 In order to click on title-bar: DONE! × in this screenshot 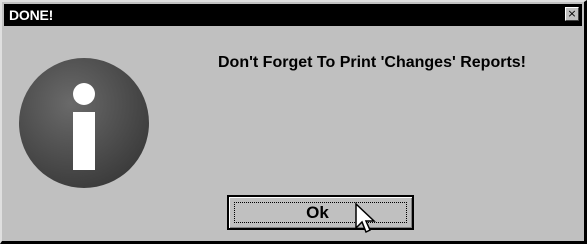, I will do `click(293, 15)`.